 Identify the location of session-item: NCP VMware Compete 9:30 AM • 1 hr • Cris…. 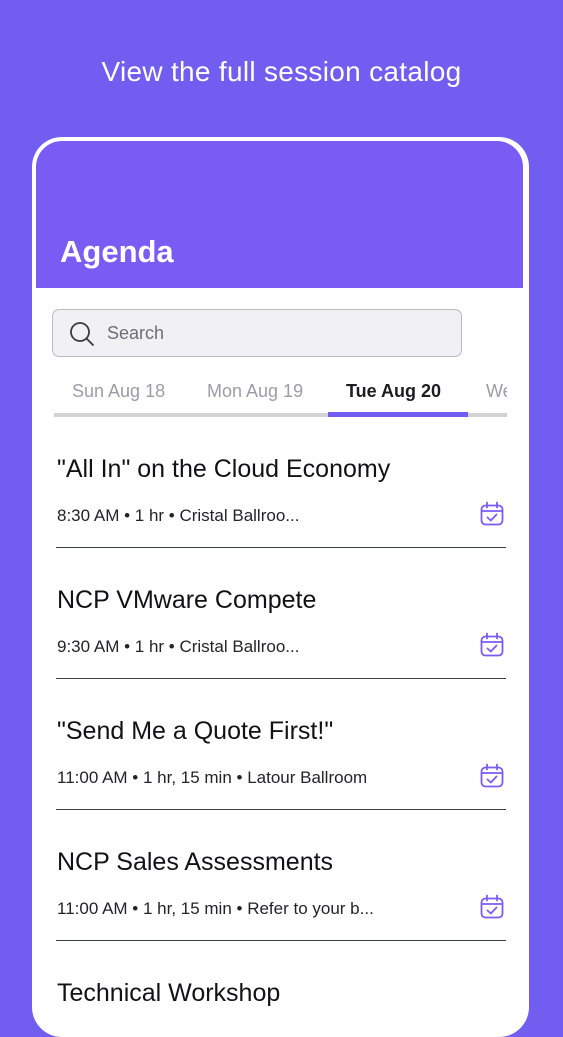
(281, 613).